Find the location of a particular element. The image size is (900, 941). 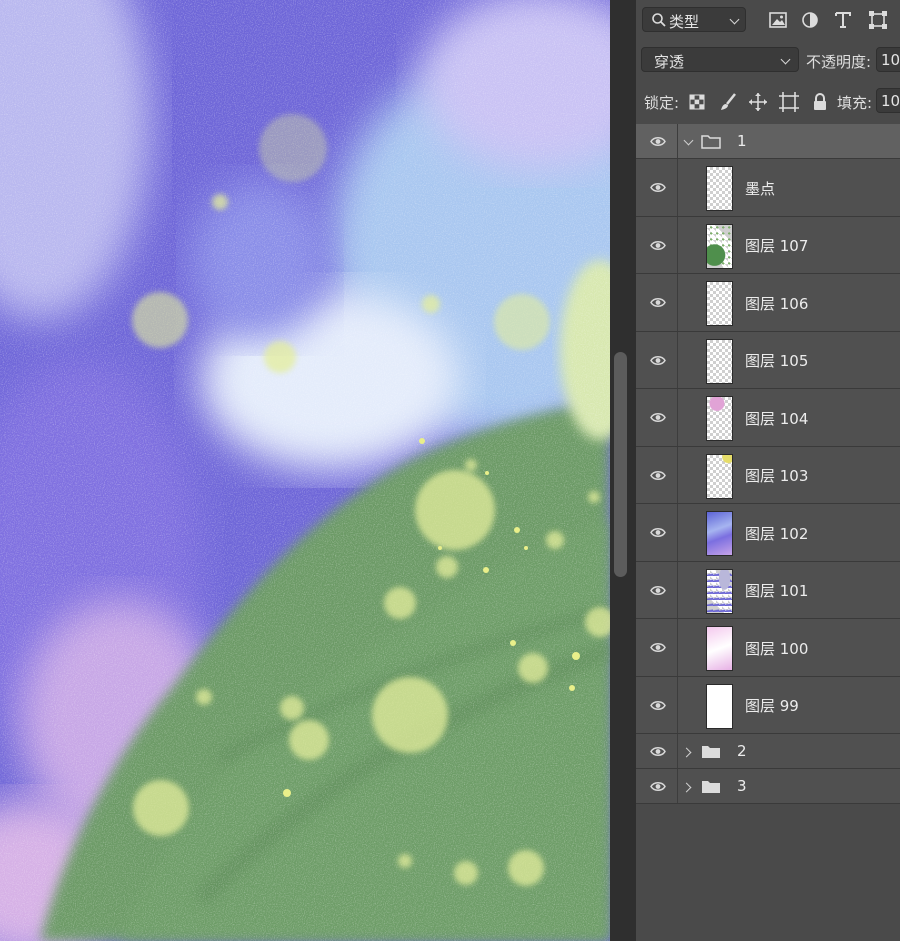

fill-input: 10 is located at coordinates (888, 100).